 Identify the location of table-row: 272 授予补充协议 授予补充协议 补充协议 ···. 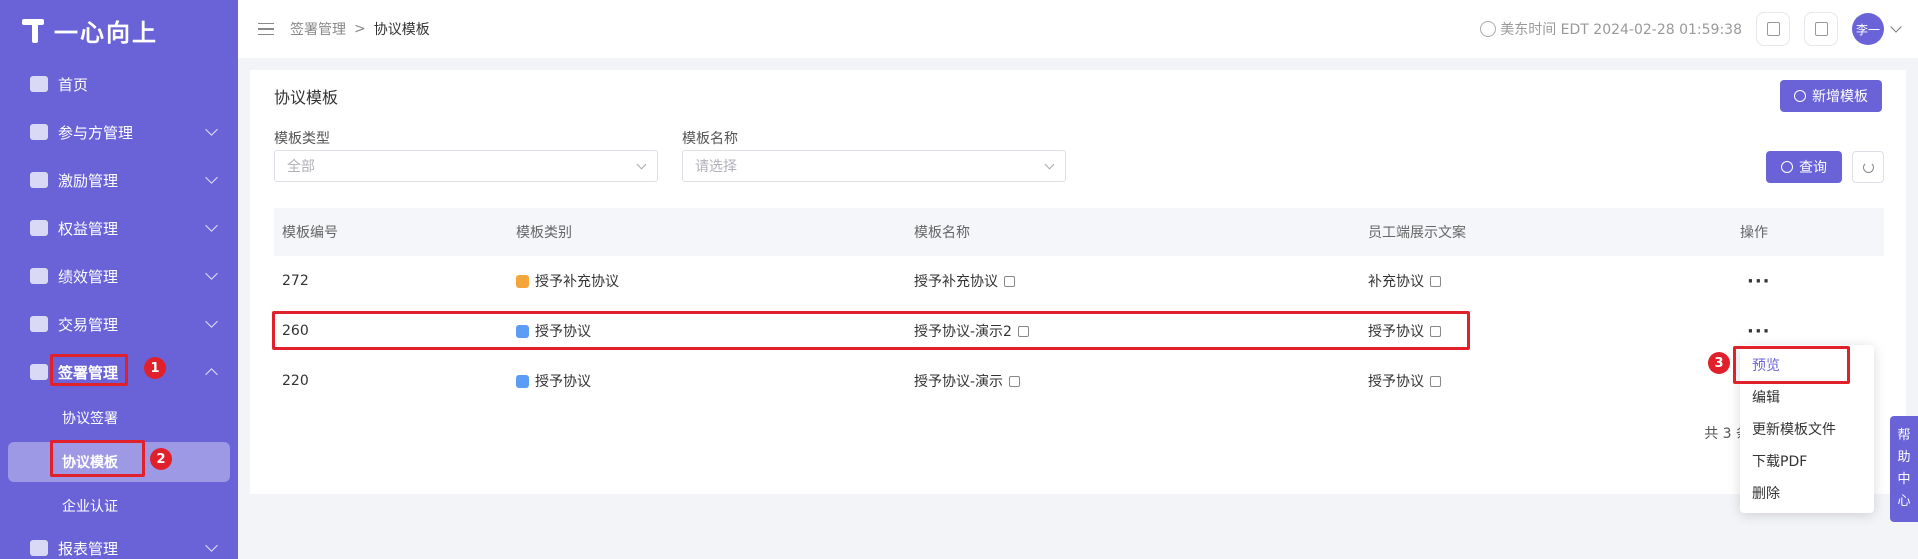
(1079, 281).